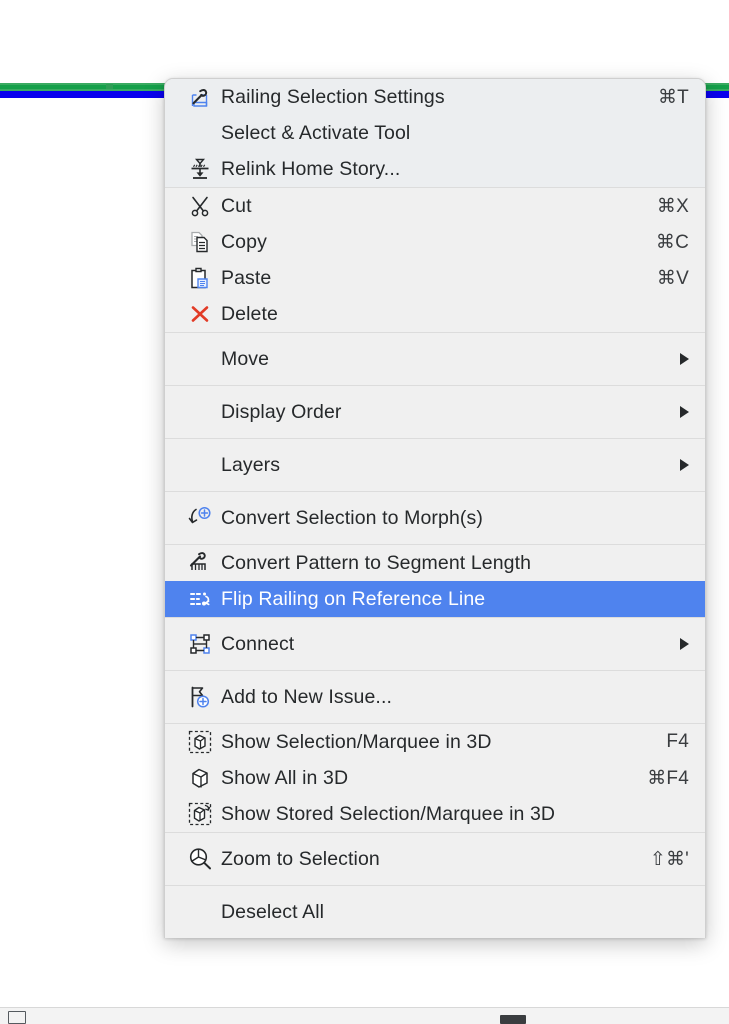  What do you see at coordinates (435, 314) in the screenshot?
I see `menu-item-delete: Delete` at bounding box center [435, 314].